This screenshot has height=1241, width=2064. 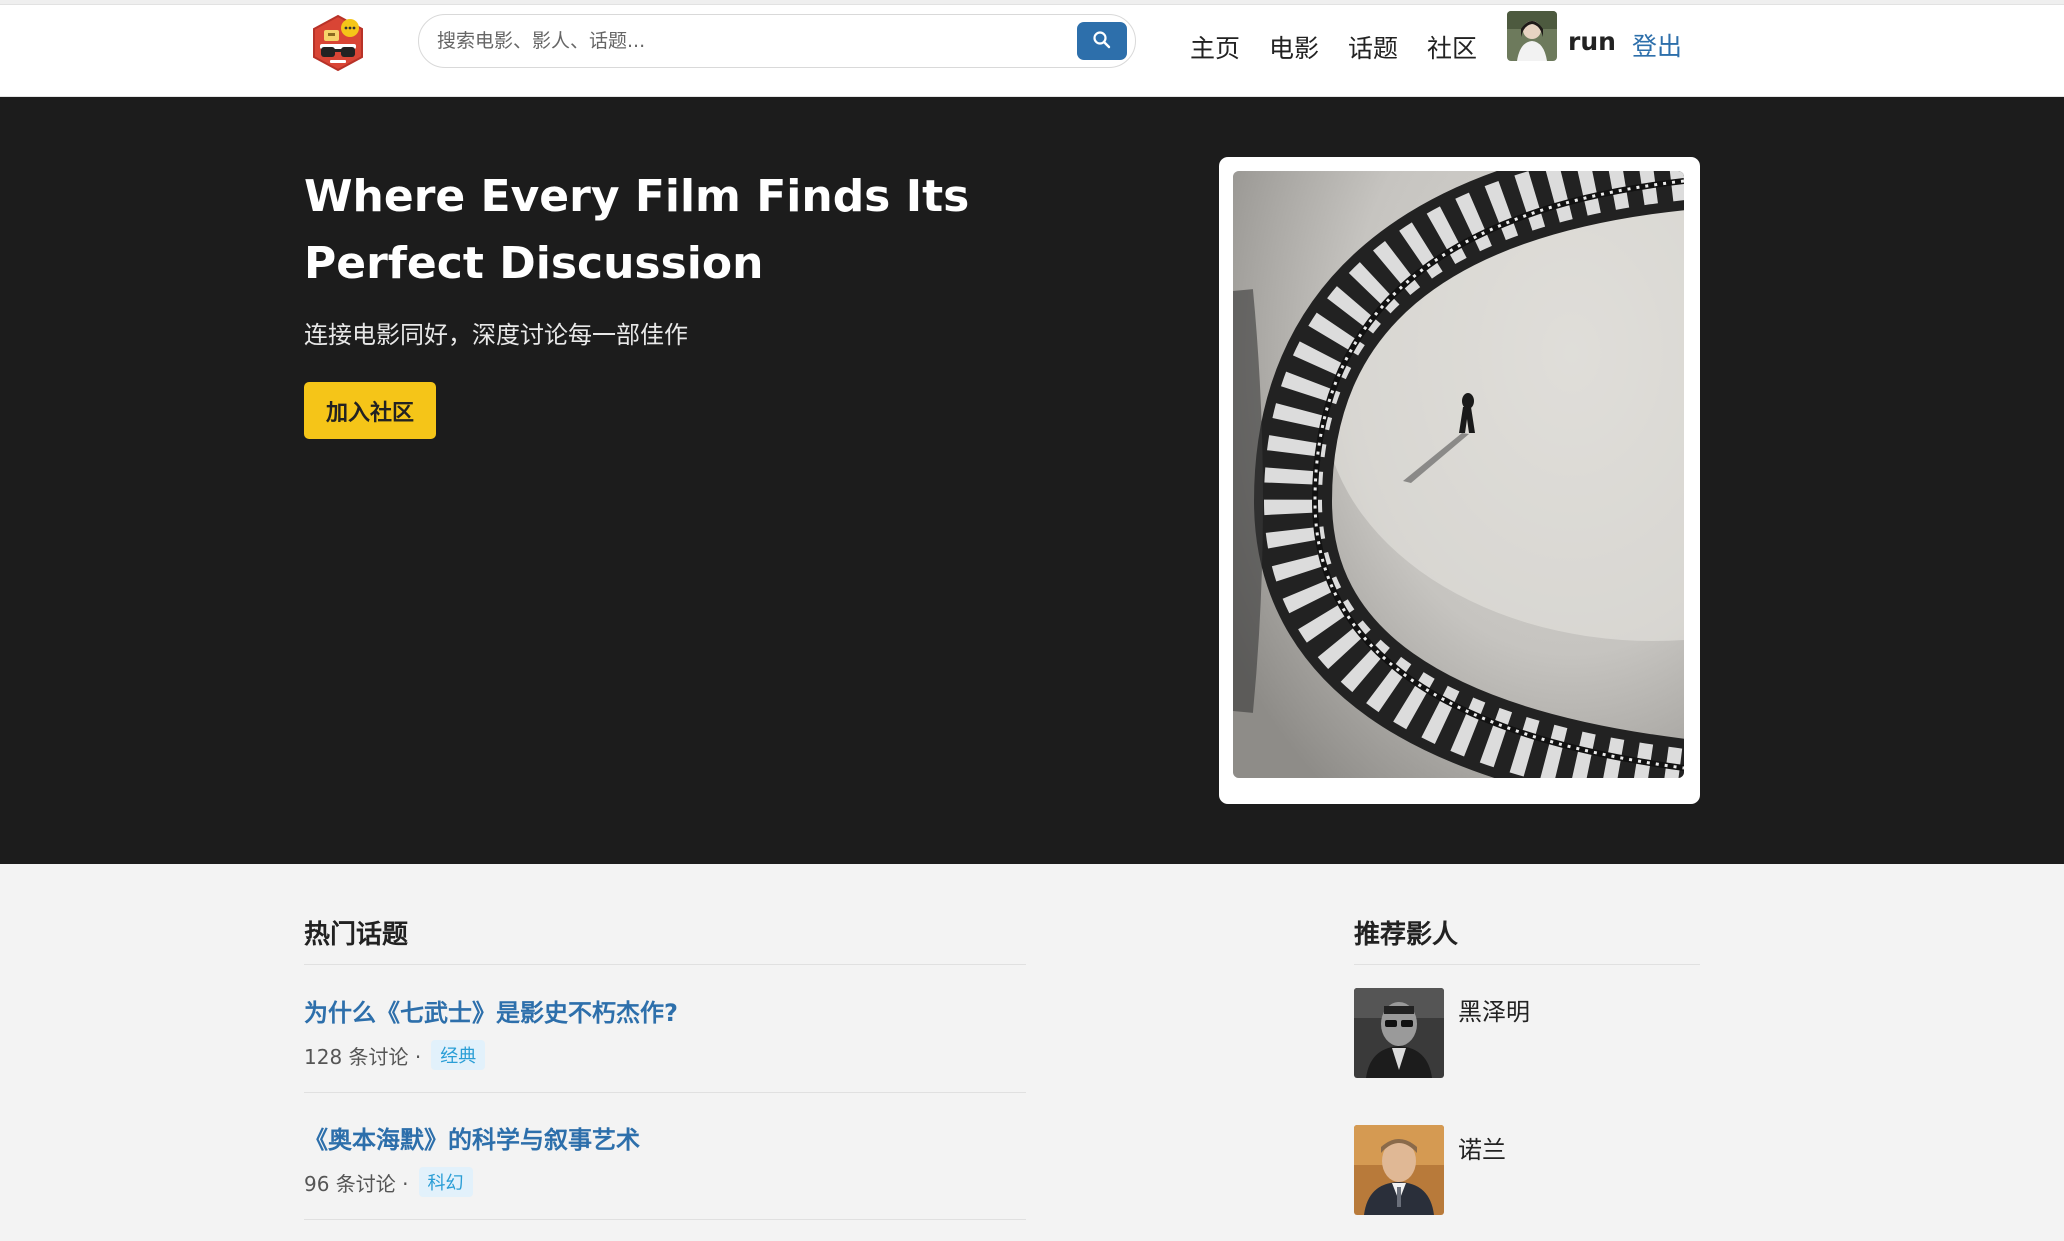 What do you see at coordinates (1527, 964) in the screenshot?
I see `recommended-people-divider` at bounding box center [1527, 964].